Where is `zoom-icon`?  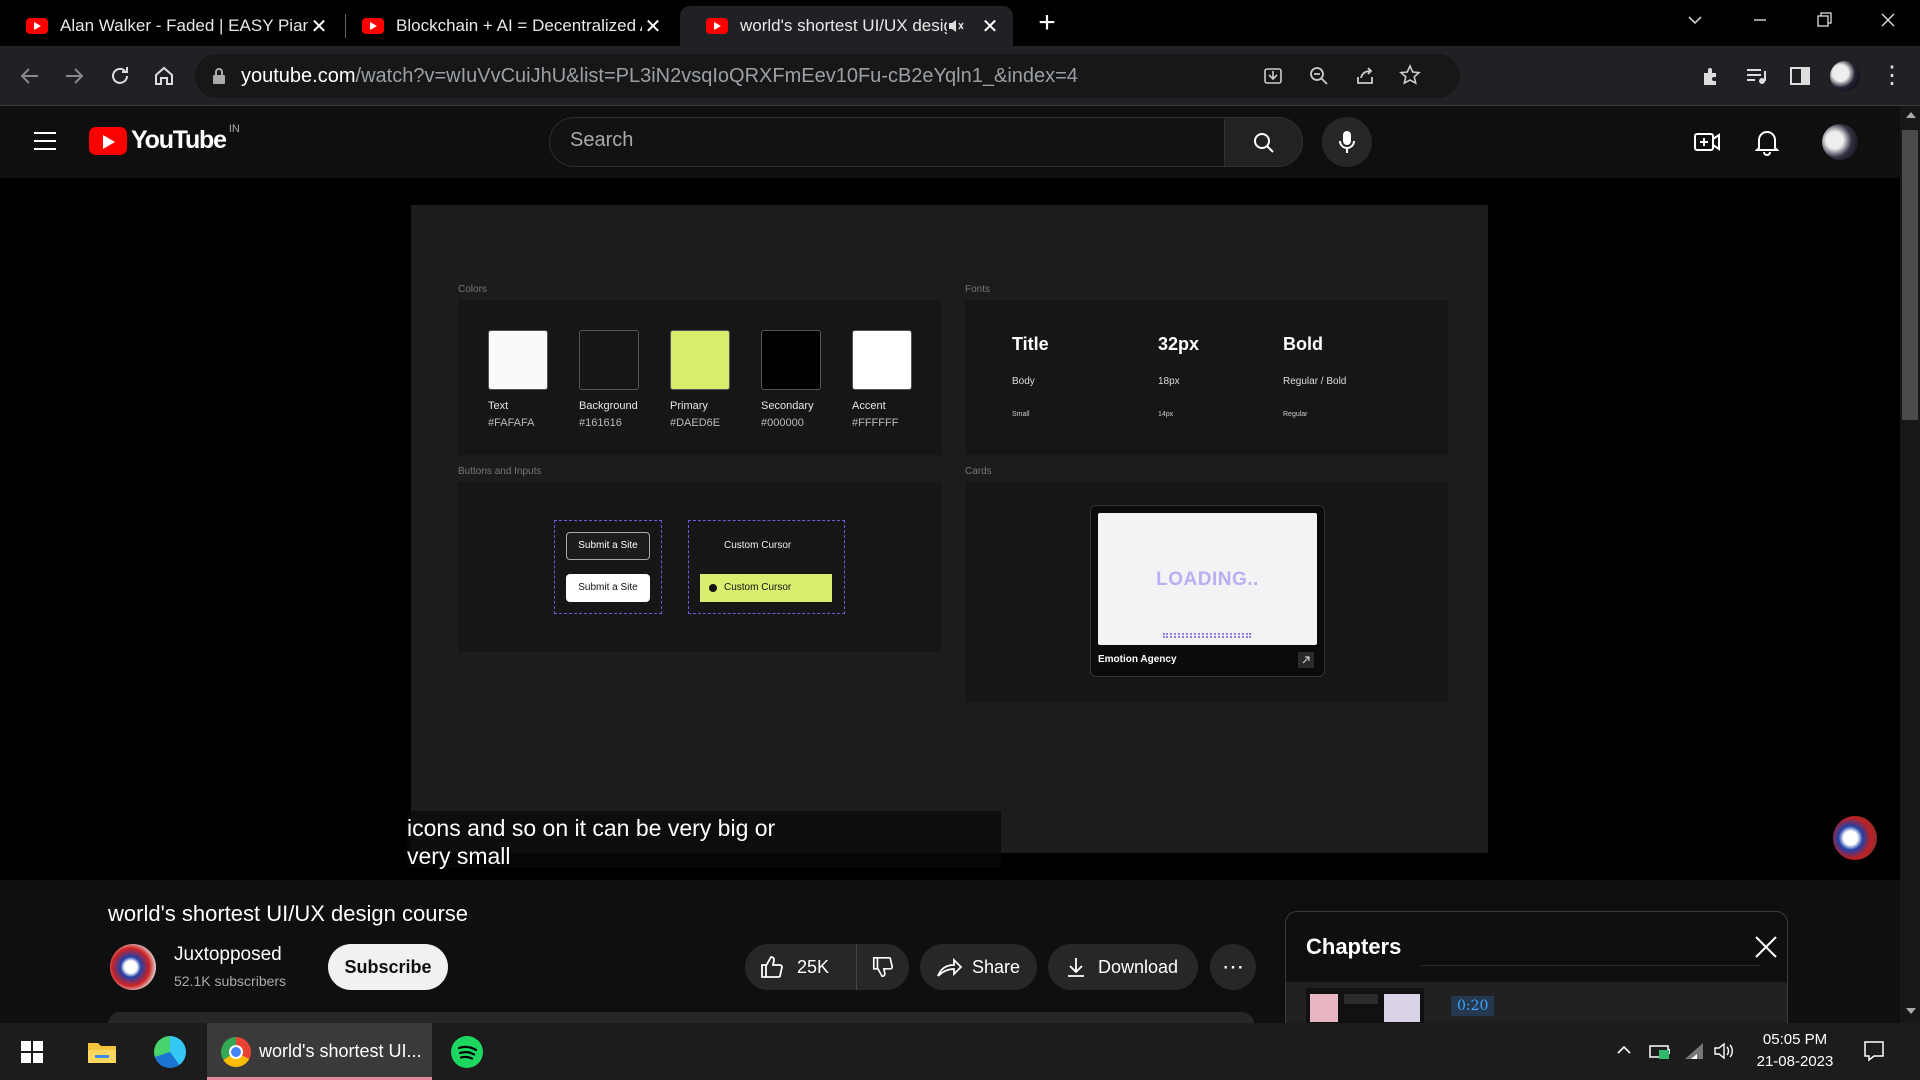
zoom-icon is located at coordinates (1319, 76).